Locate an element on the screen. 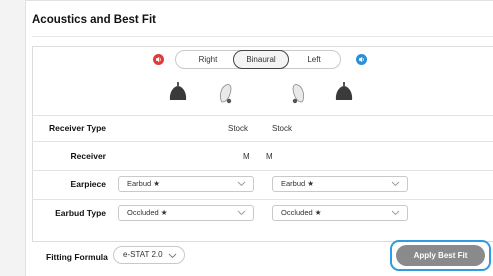 The image size is (493, 276). right-earbud-icon is located at coordinates (178, 93).